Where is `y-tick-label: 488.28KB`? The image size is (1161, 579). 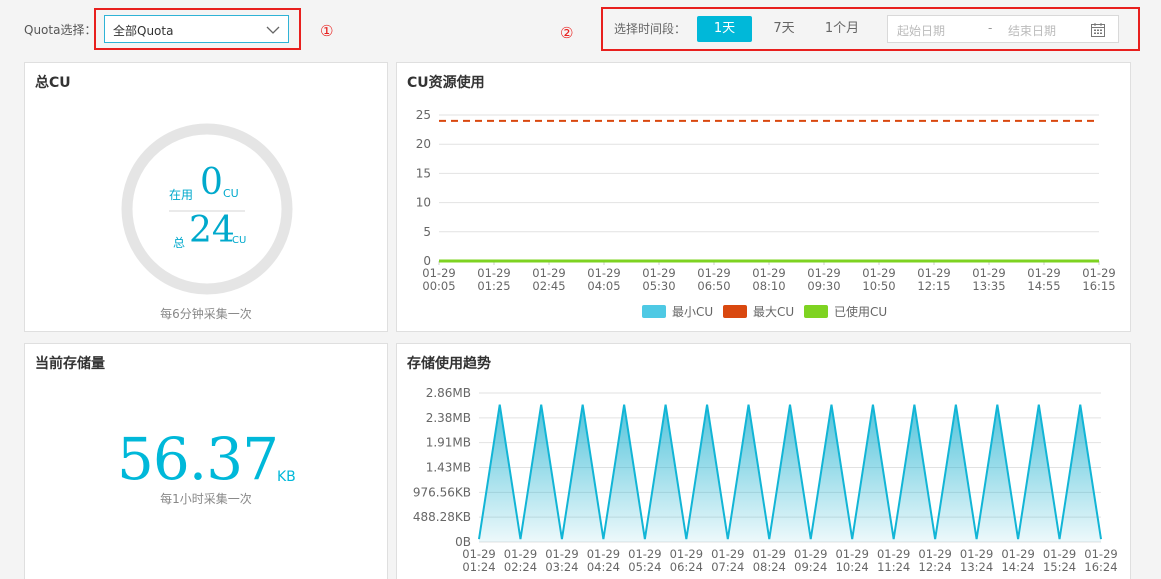 y-tick-label: 488.28KB is located at coordinates (442, 517).